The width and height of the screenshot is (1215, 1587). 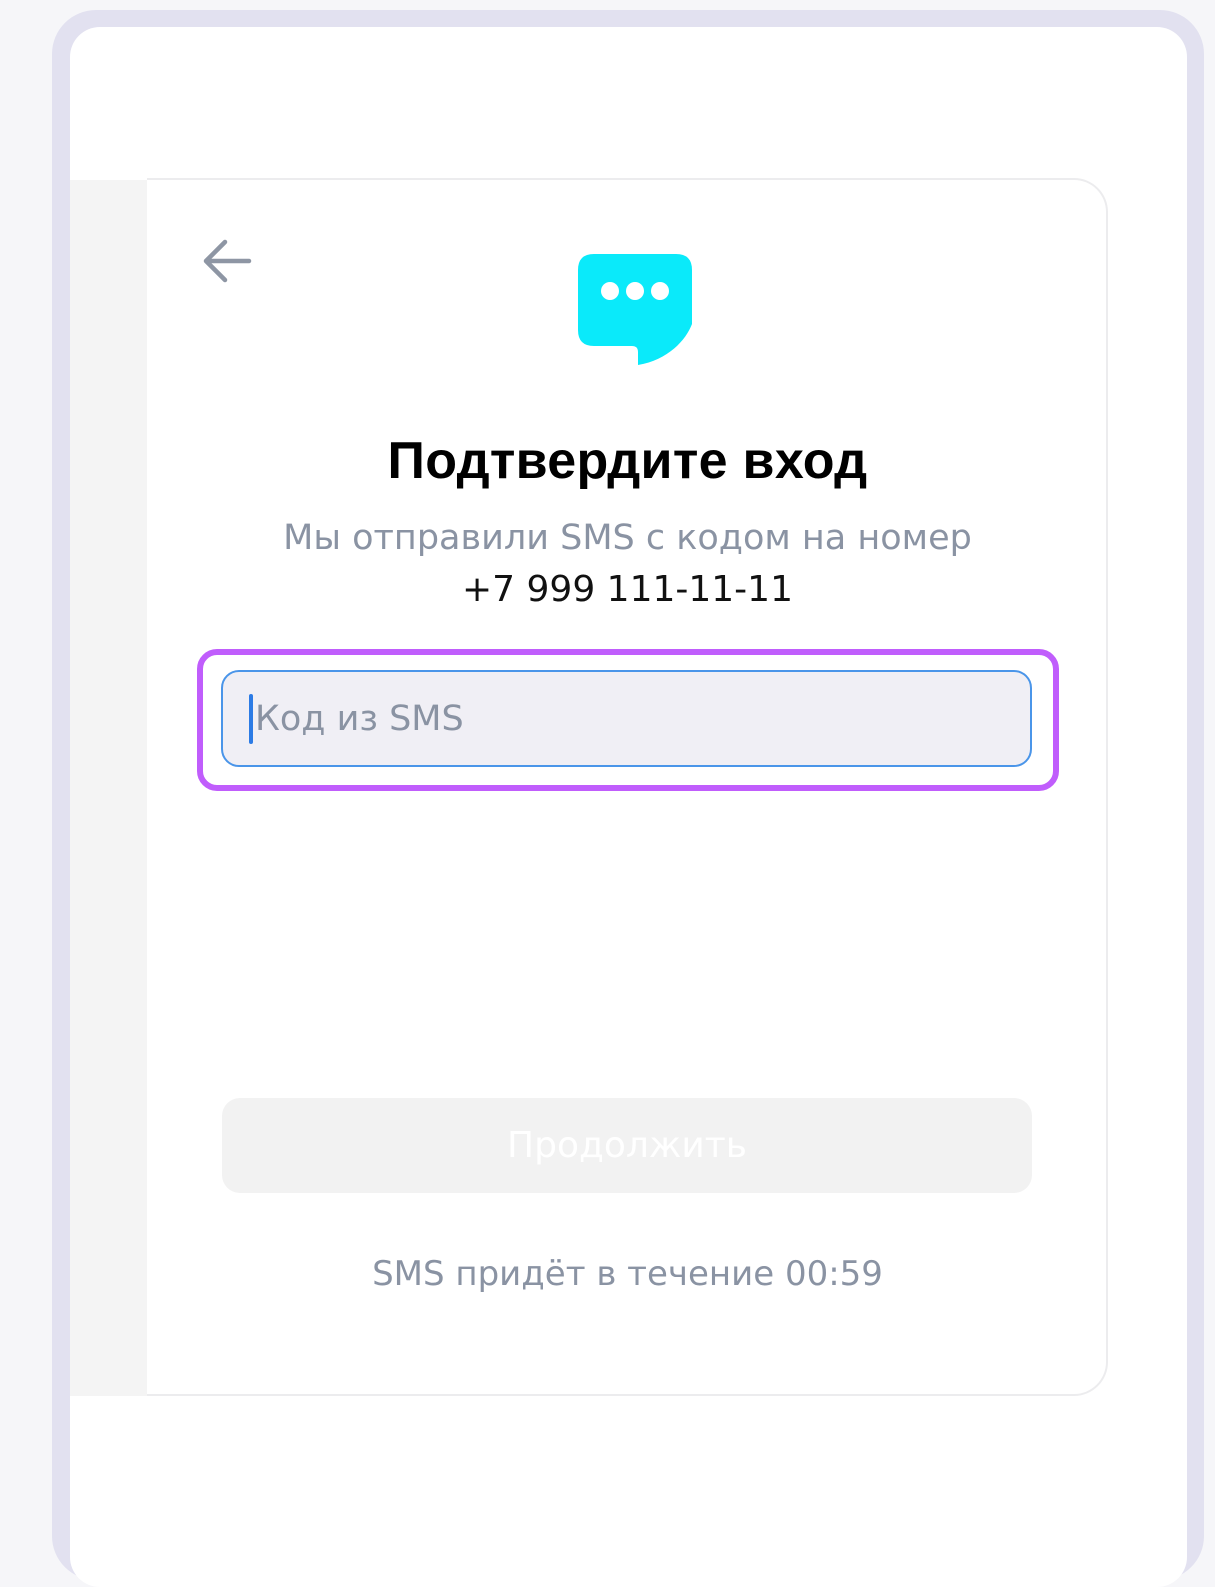 What do you see at coordinates (627, 461) in the screenshot?
I see `page-title: Подтвердите вход` at bounding box center [627, 461].